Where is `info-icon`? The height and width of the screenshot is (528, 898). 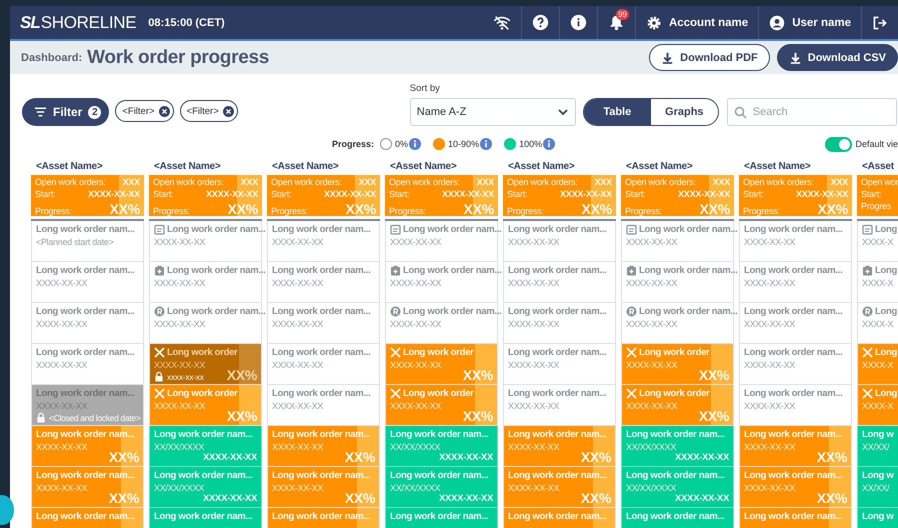
info-icon is located at coordinates (578, 22).